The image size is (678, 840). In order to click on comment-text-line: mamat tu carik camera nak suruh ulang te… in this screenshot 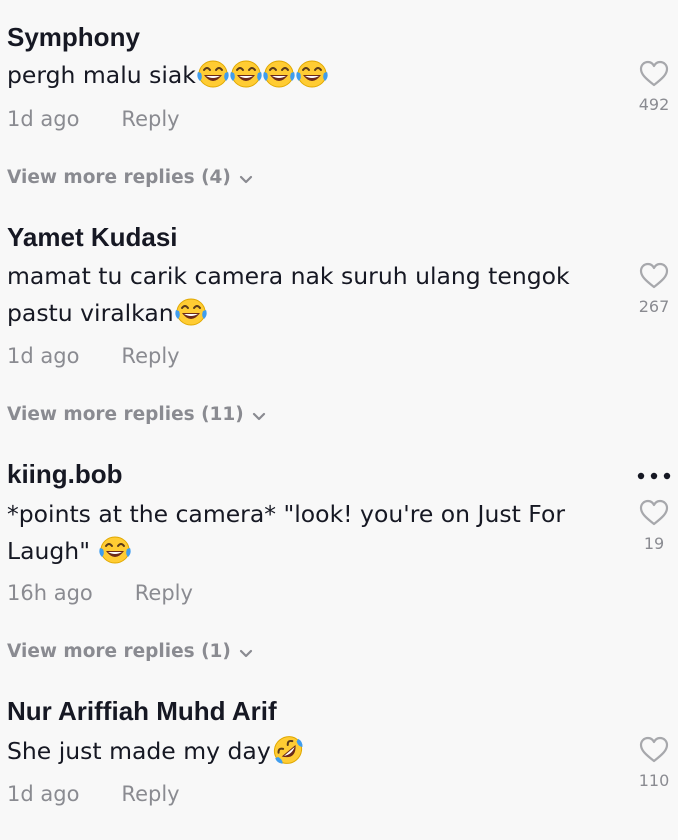, I will do `click(288, 276)`.